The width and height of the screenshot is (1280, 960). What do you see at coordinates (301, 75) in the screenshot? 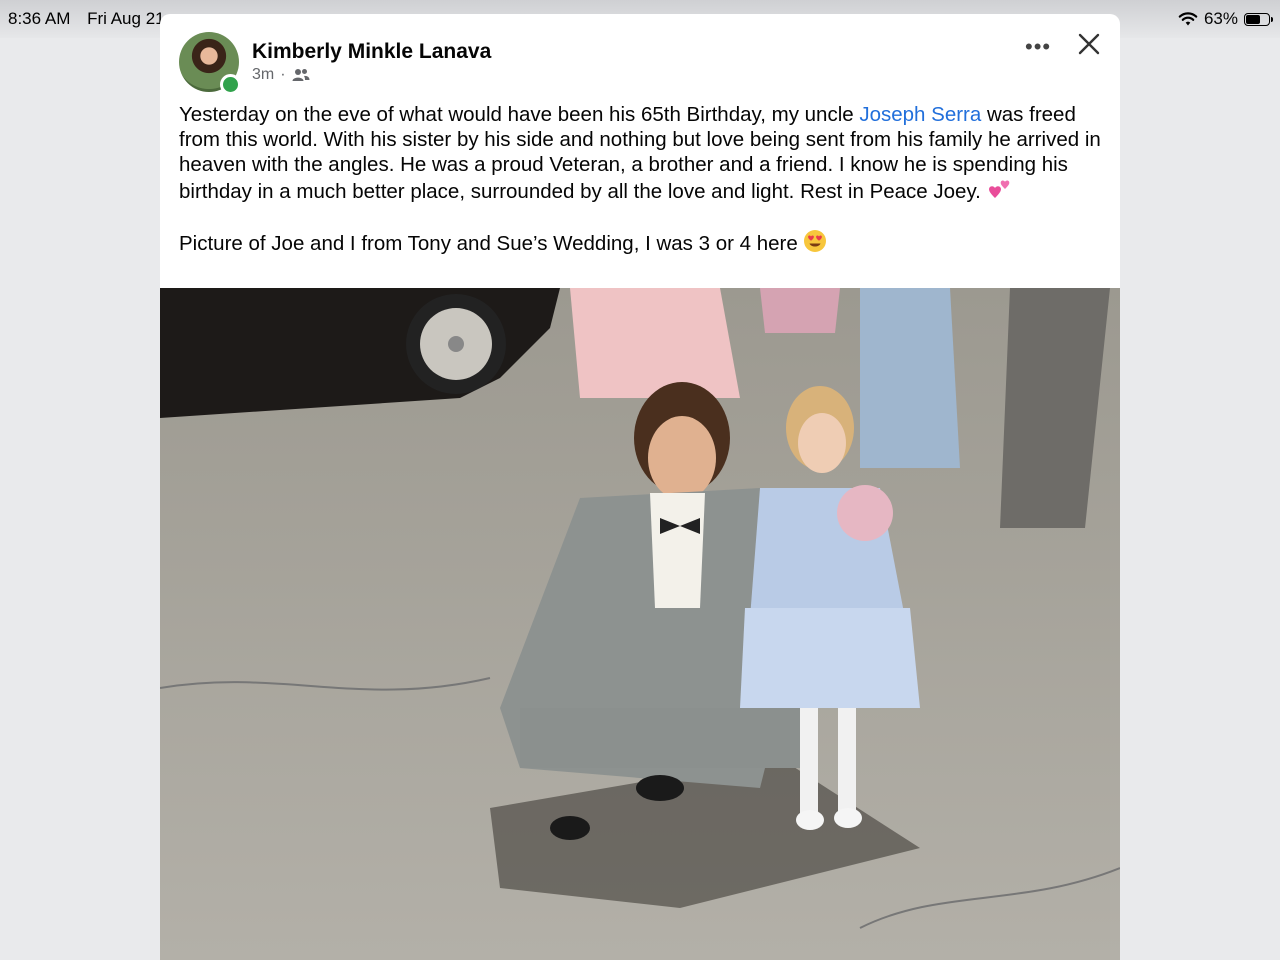
I see `friends-icon` at bounding box center [301, 75].